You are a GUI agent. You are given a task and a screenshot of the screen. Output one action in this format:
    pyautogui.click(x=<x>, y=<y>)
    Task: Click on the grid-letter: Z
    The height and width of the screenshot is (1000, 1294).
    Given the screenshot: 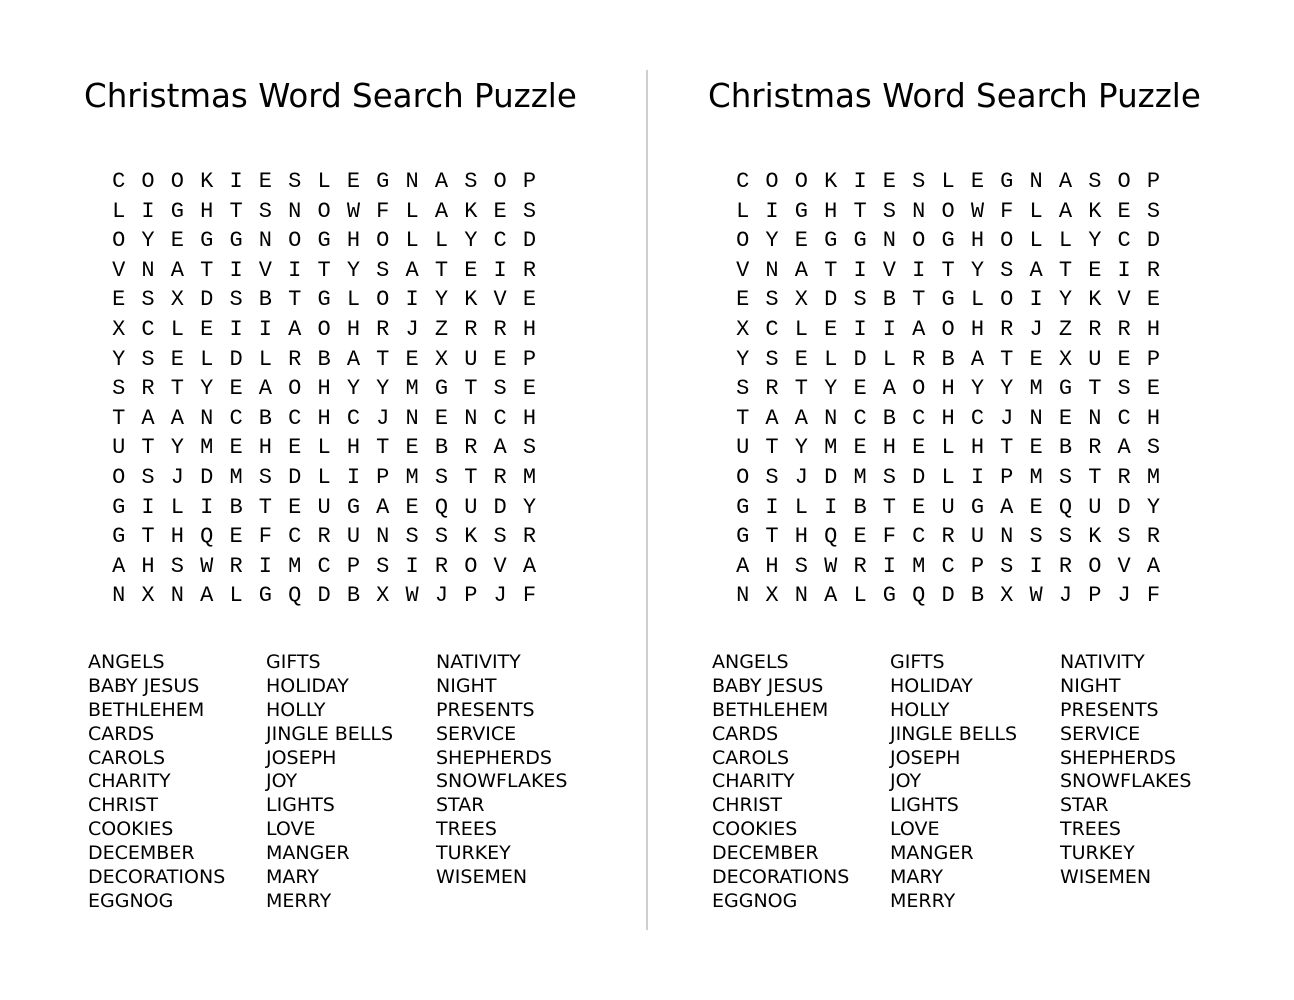 What is the action you would take?
    pyautogui.click(x=441, y=329)
    